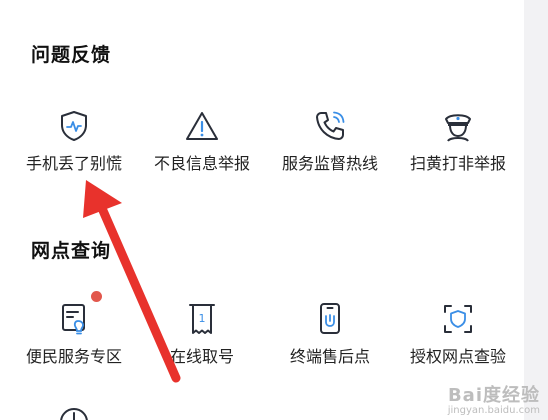 The image size is (548, 420). I want to click on watermark-logo: Bai度经验, so click(493, 395).